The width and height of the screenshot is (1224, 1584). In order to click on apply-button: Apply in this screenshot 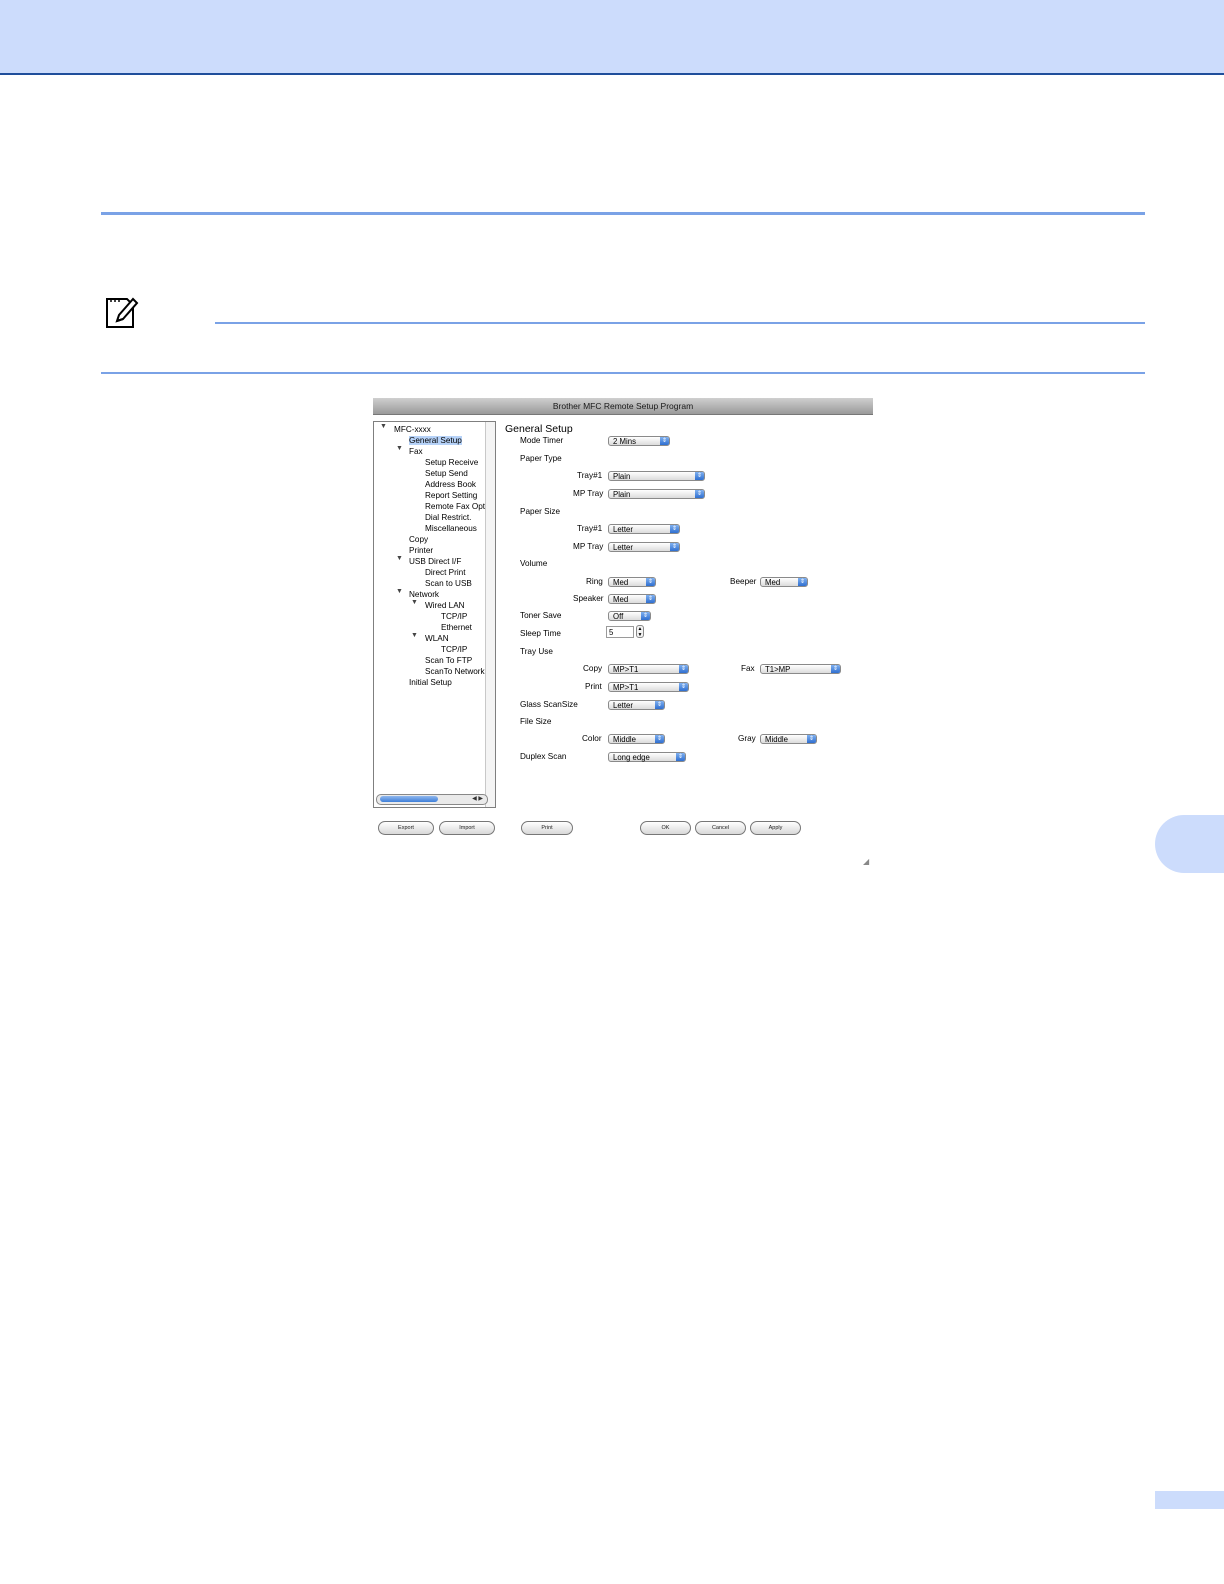, I will do `click(775, 828)`.